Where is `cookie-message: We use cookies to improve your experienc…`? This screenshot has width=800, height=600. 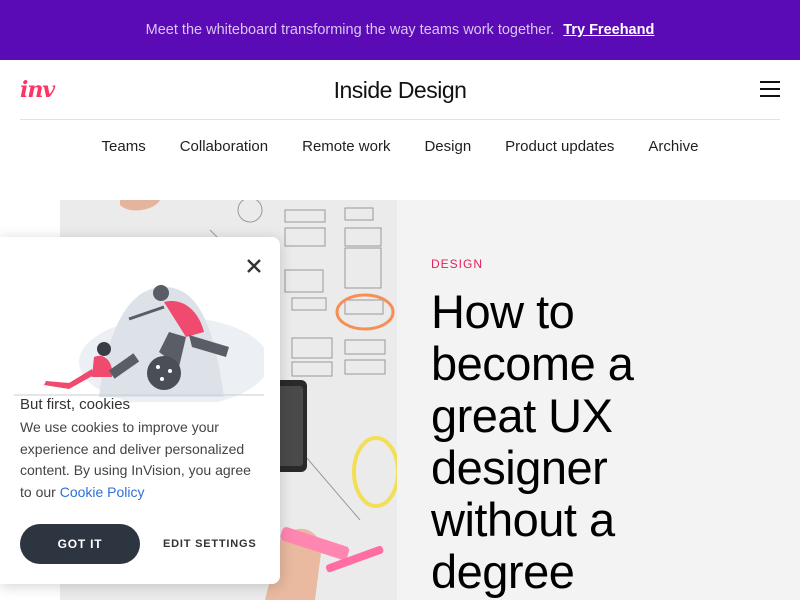 cookie-message: We use cookies to improve your experienc… is located at coordinates (143, 460).